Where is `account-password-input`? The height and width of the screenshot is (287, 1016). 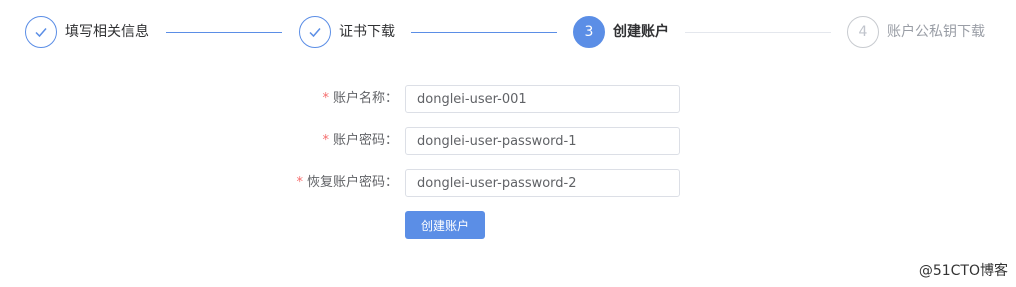
account-password-input is located at coordinates (542, 141).